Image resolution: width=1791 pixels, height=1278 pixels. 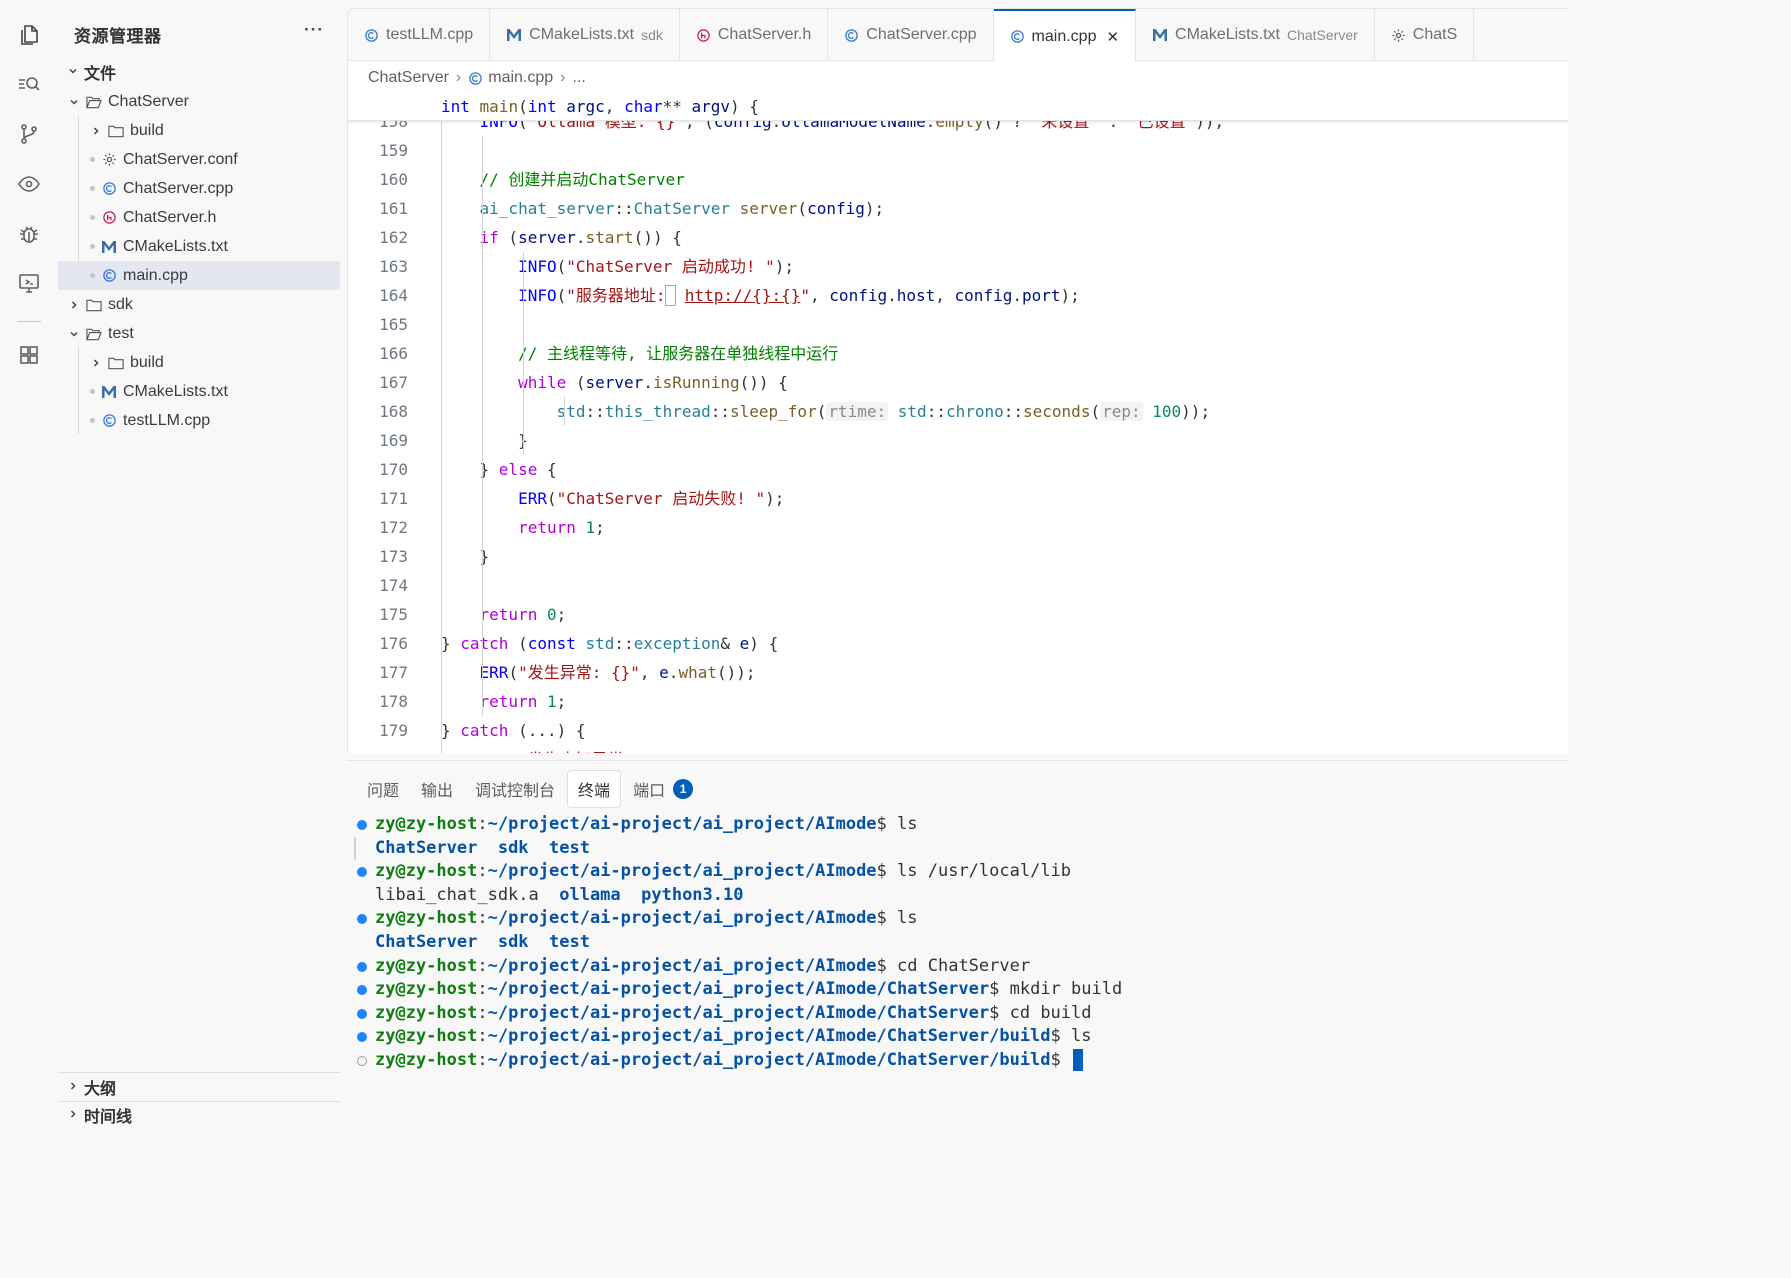 What do you see at coordinates (1112, 37) in the screenshot?
I see `close-icon: ✕` at bounding box center [1112, 37].